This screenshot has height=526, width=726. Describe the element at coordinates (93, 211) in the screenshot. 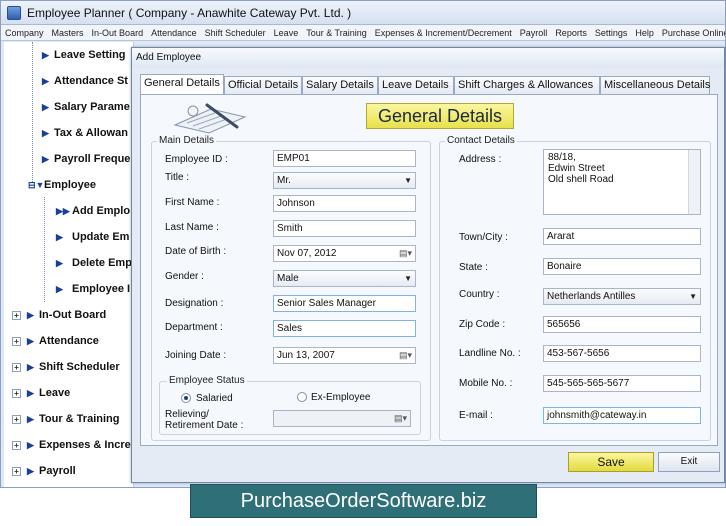

I see `tree-item-add-employee: ▶▶ Add Emplo` at that location.